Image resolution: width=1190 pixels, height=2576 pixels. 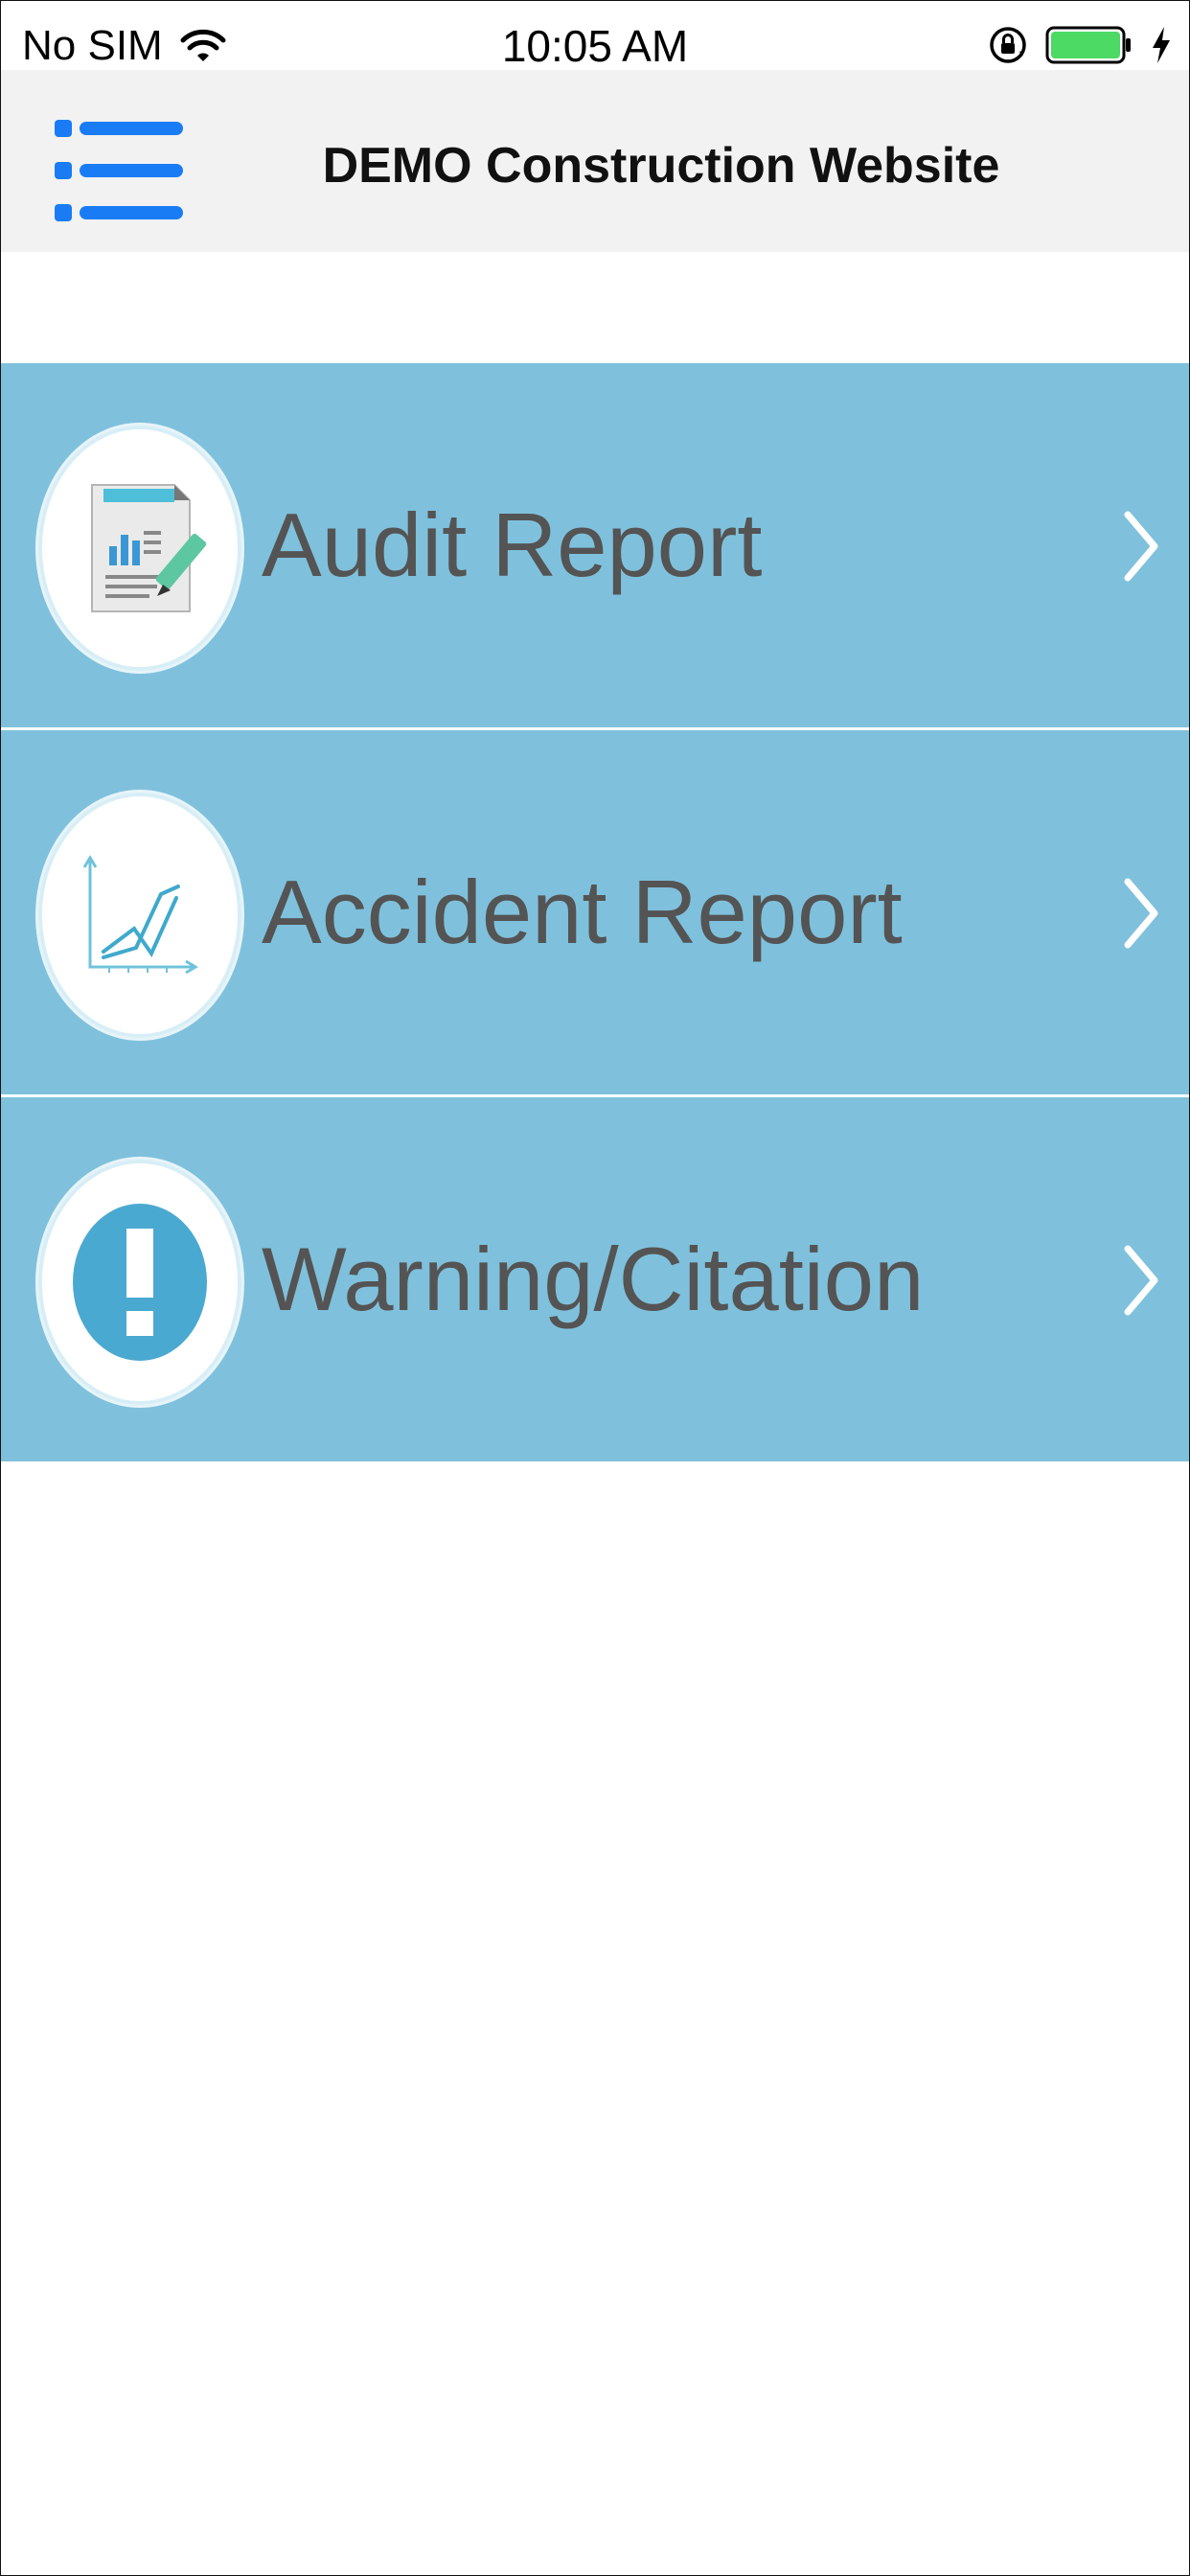 I want to click on menu-item-accident-report: Accident Report, so click(x=595, y=912).